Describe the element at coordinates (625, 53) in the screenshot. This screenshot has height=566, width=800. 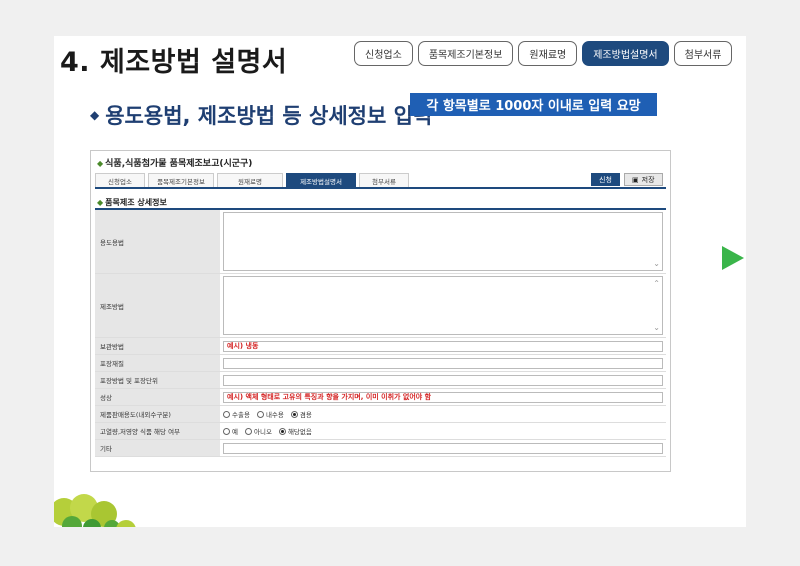
I see `step-method-description: 제조방법설명서` at that location.